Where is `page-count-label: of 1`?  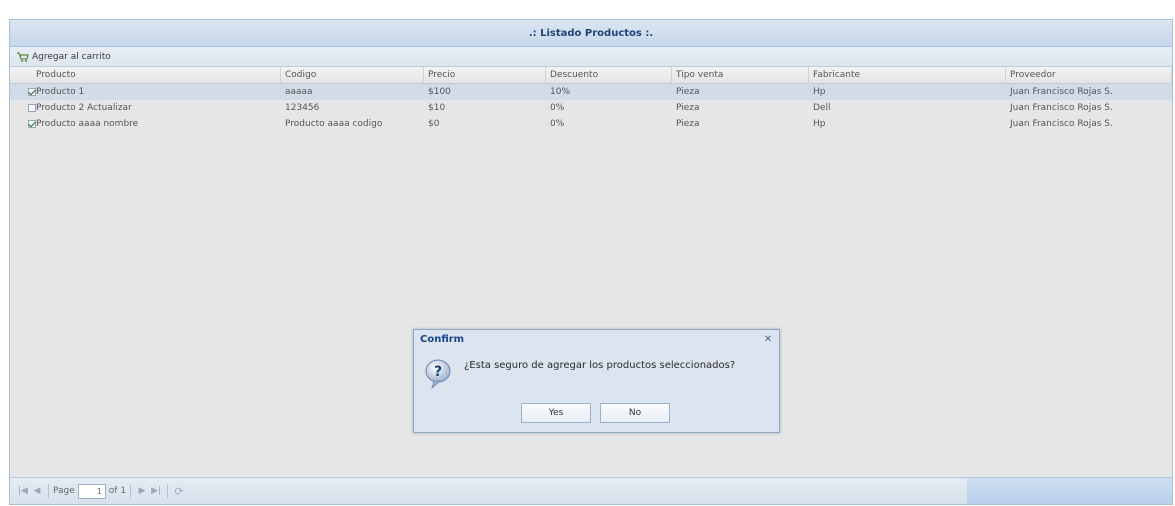 page-count-label: of 1 is located at coordinates (117, 491).